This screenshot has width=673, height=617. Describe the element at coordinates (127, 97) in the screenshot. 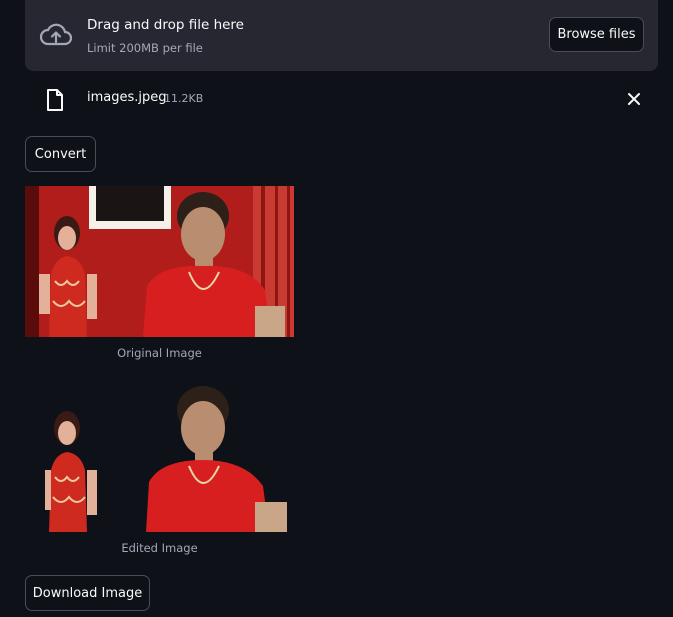

I see `file-name: images.jpeg` at that location.